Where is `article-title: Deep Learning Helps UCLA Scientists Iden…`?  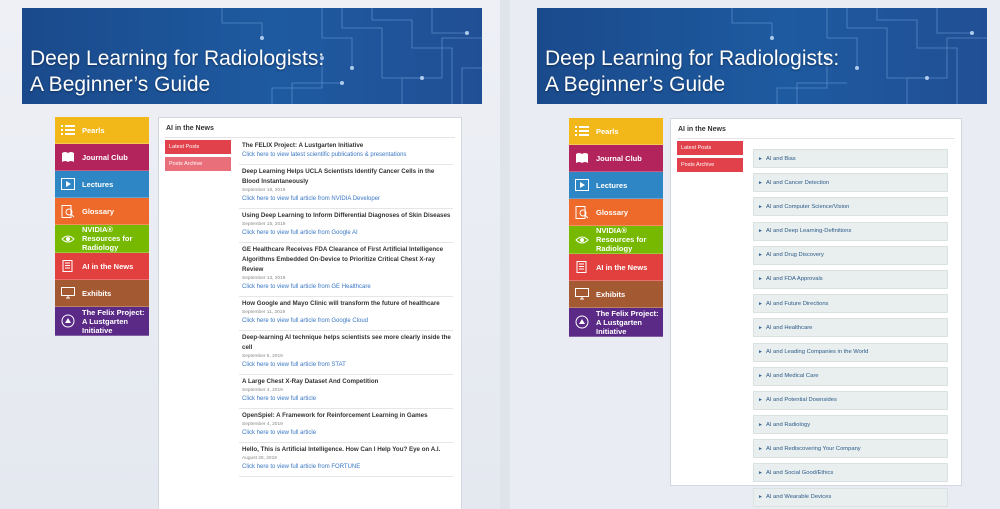 article-title: Deep Learning Helps UCLA Scientists Iden… is located at coordinates (338, 176).